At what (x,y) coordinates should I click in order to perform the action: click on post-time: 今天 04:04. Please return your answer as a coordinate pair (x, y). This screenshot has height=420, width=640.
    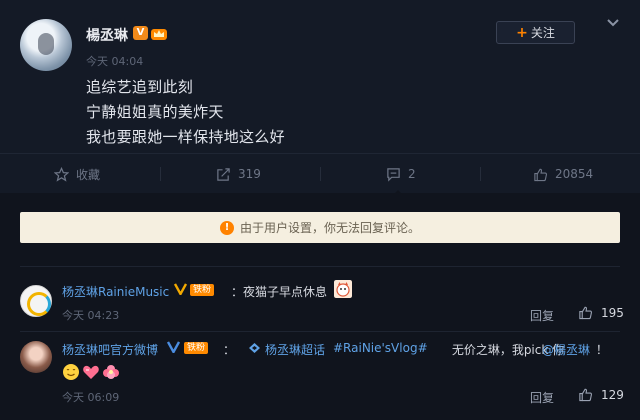
    Looking at the image, I should click on (115, 61).